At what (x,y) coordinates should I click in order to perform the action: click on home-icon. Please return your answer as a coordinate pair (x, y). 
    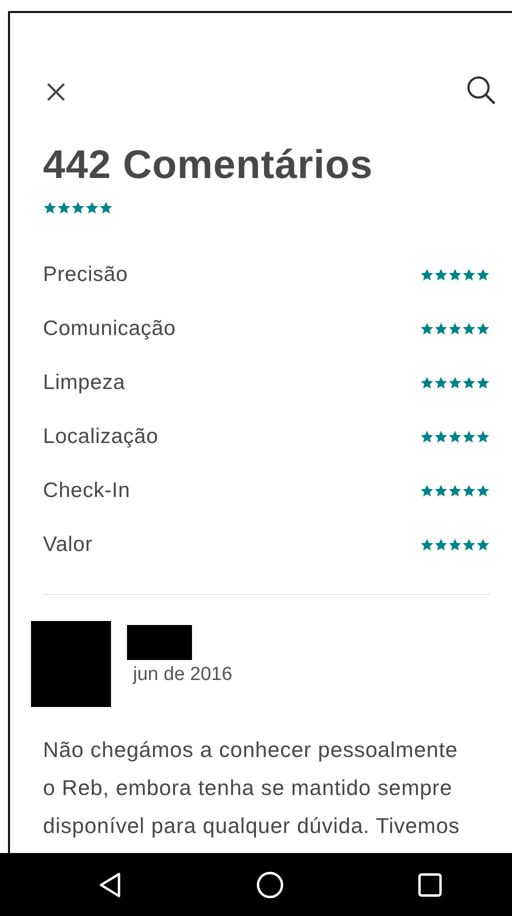
    Looking at the image, I should click on (270, 884).